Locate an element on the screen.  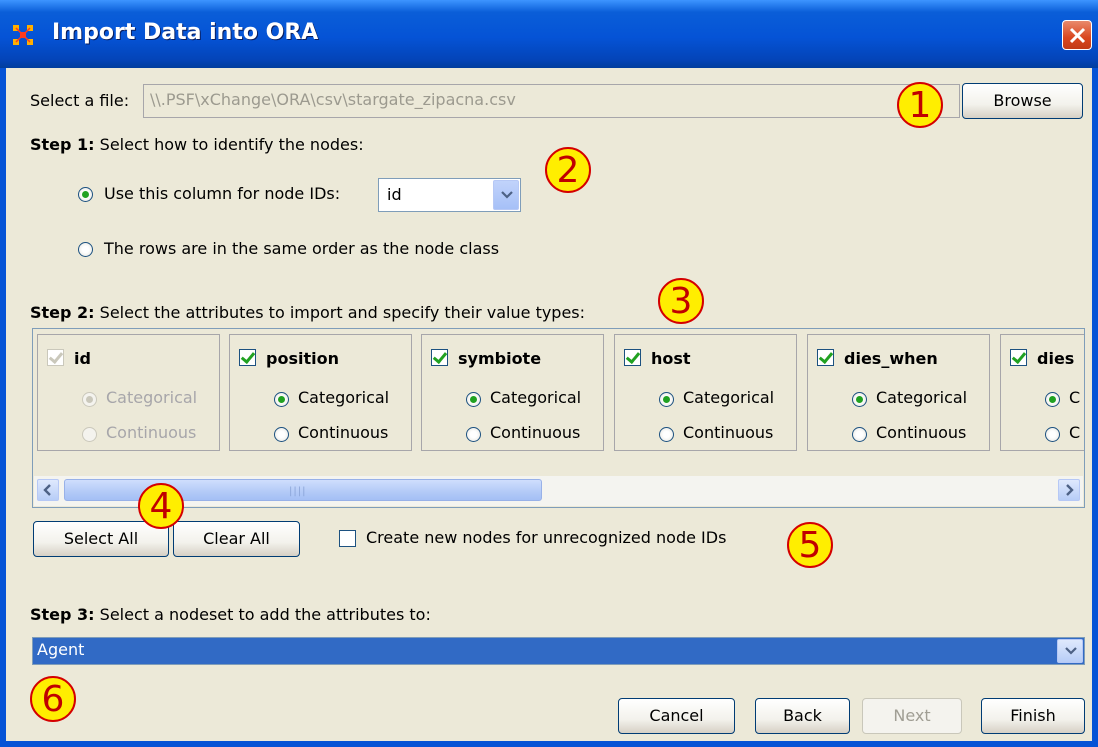
chevron-right-icon is located at coordinates (1070, 490).